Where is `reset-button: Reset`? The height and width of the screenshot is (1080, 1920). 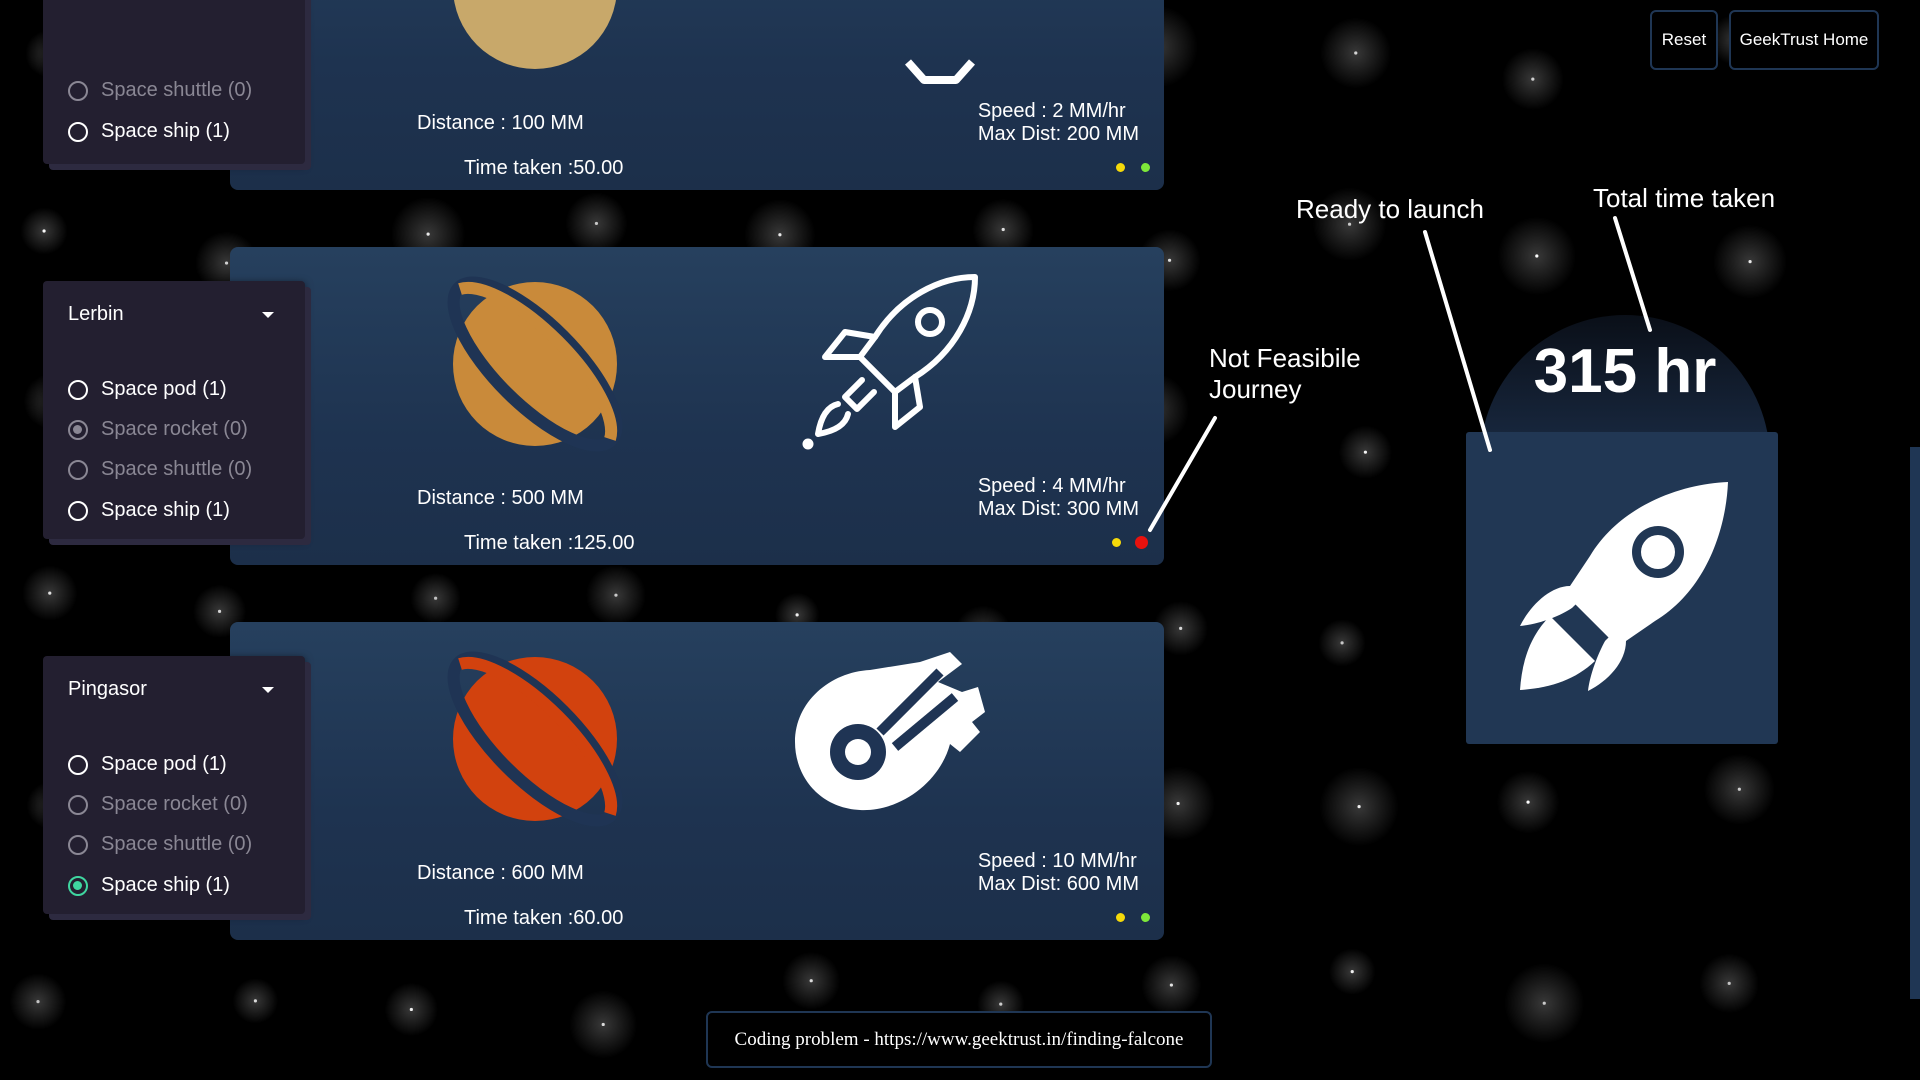 reset-button: Reset is located at coordinates (1684, 40).